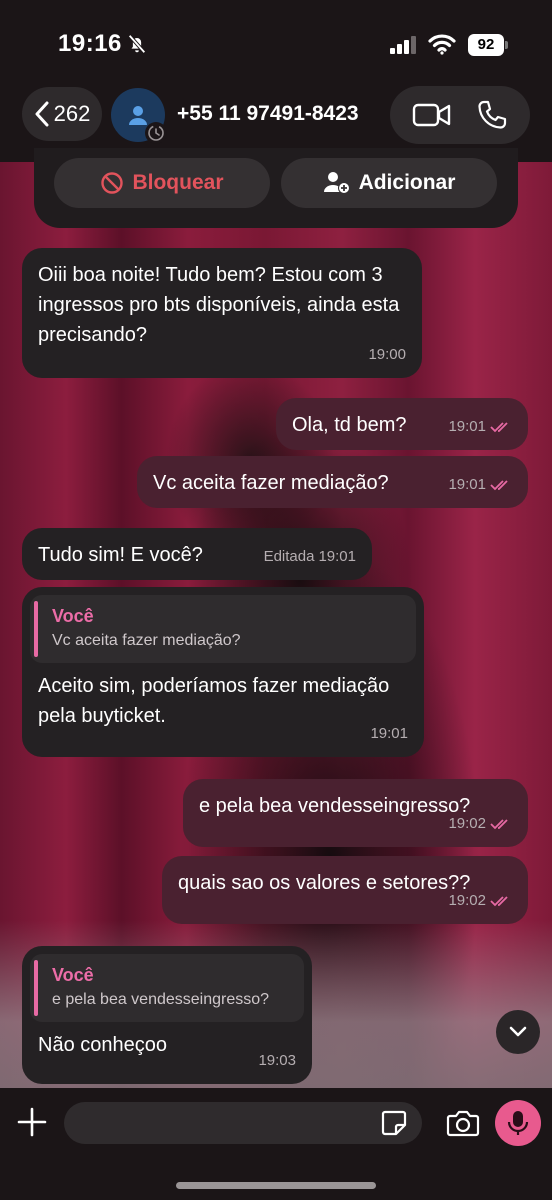 The height and width of the screenshot is (1200, 552). What do you see at coordinates (460, 115) in the screenshot?
I see `call-actions` at bounding box center [460, 115].